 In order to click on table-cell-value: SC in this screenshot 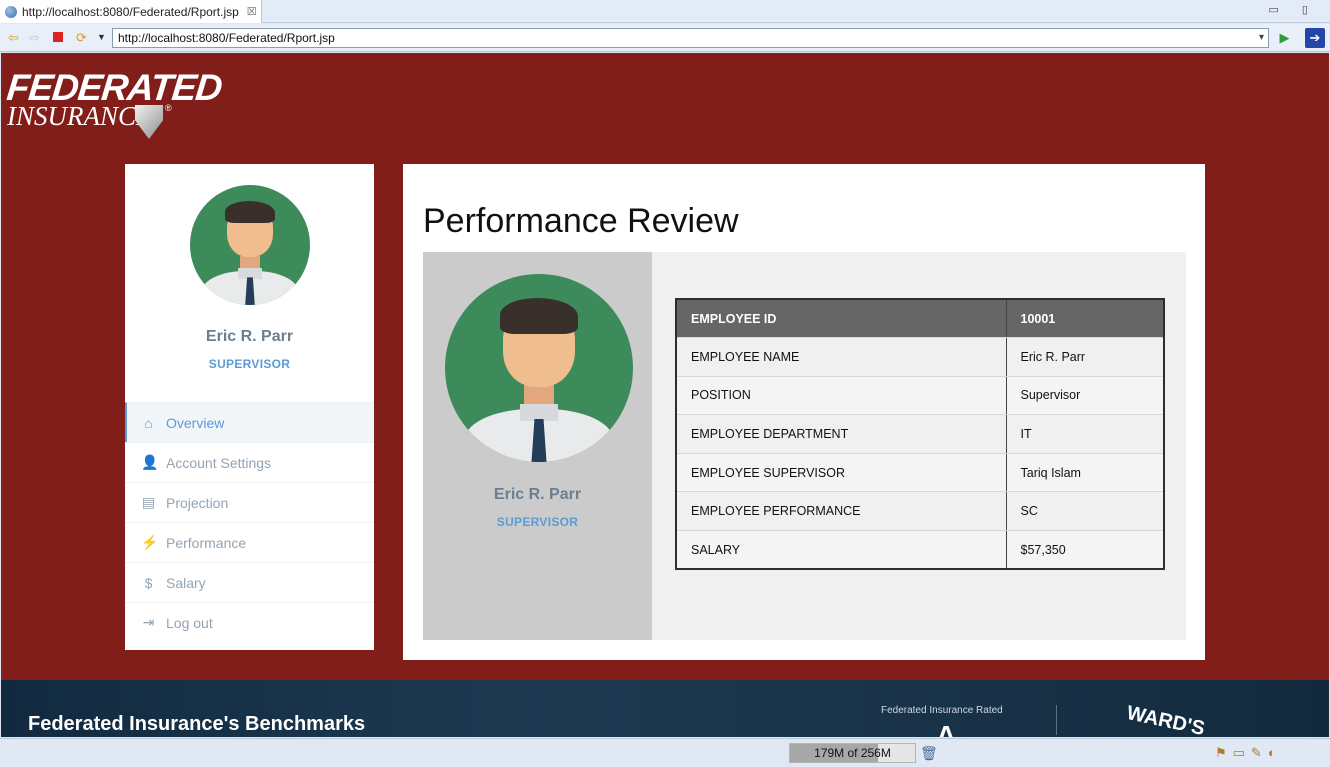, I will do `click(1084, 511)`.